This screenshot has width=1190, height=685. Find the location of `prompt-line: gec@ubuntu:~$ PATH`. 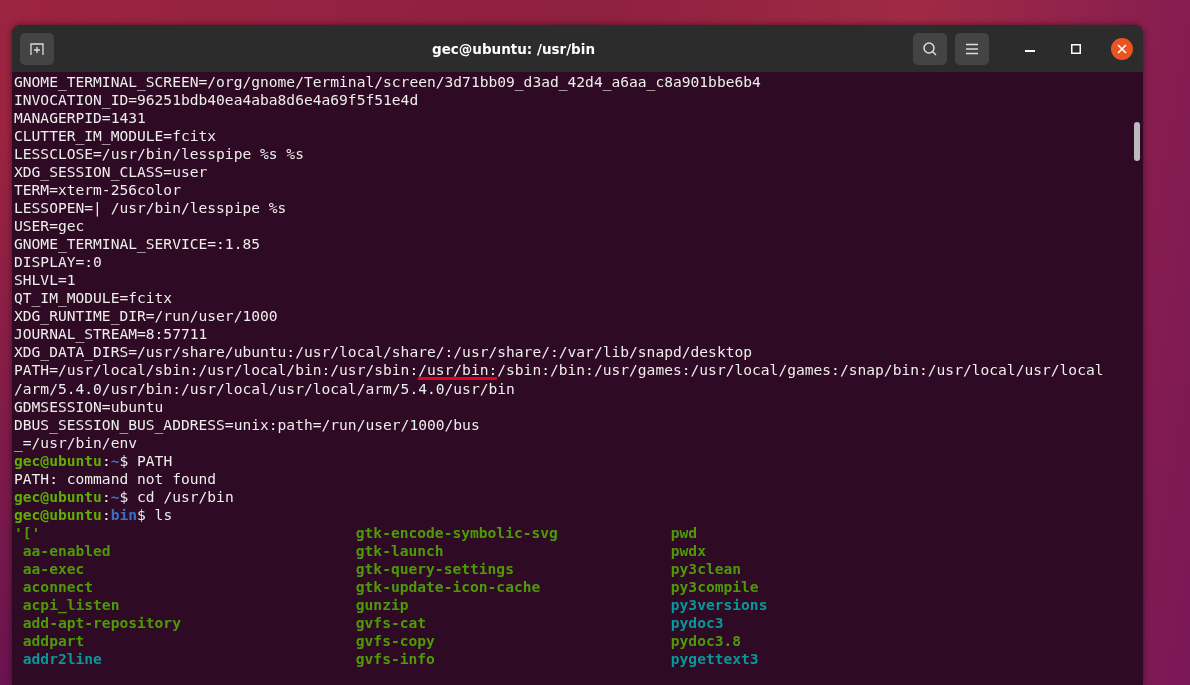

prompt-line: gec@ubuntu:~$ PATH is located at coordinates (93, 461).